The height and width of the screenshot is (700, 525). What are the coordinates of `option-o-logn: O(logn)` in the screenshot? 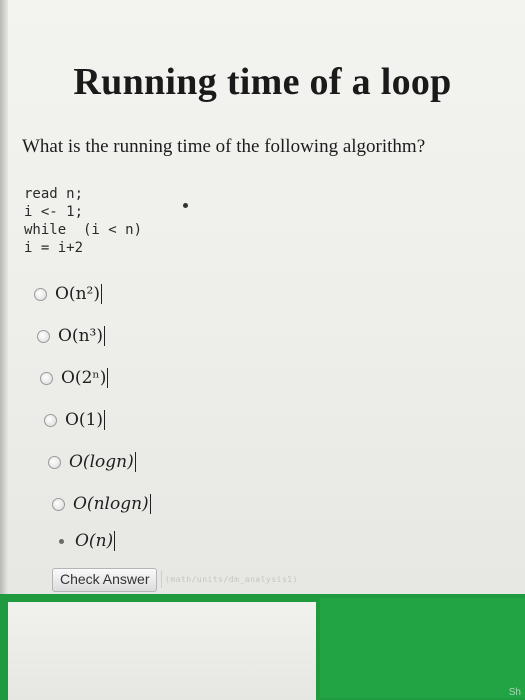 It's located at (92, 462).